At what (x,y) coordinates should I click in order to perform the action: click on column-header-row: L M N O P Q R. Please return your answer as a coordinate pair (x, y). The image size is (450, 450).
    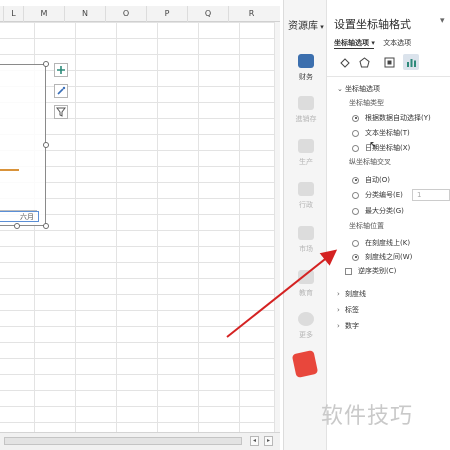
    Looking at the image, I should click on (140, 14).